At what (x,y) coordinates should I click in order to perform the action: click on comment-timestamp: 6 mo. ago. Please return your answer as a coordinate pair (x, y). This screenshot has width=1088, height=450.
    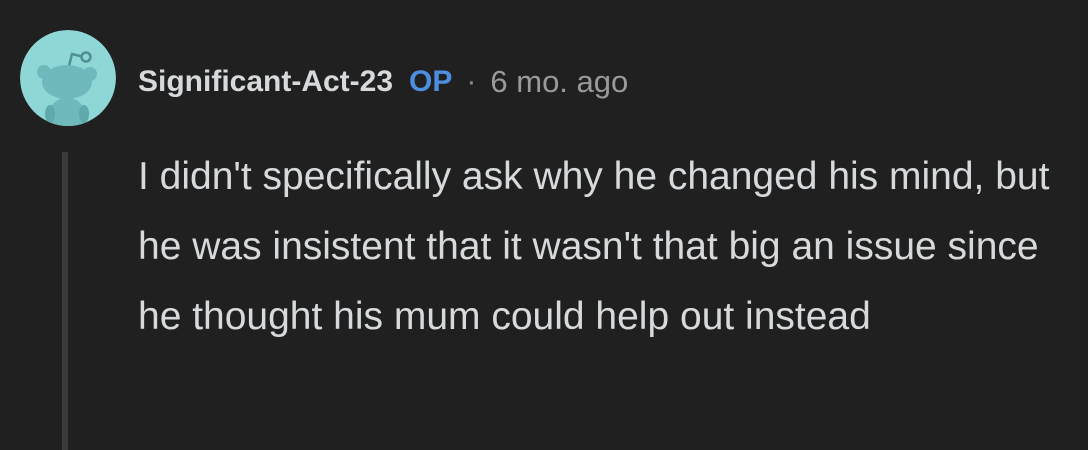
    Looking at the image, I should click on (559, 82).